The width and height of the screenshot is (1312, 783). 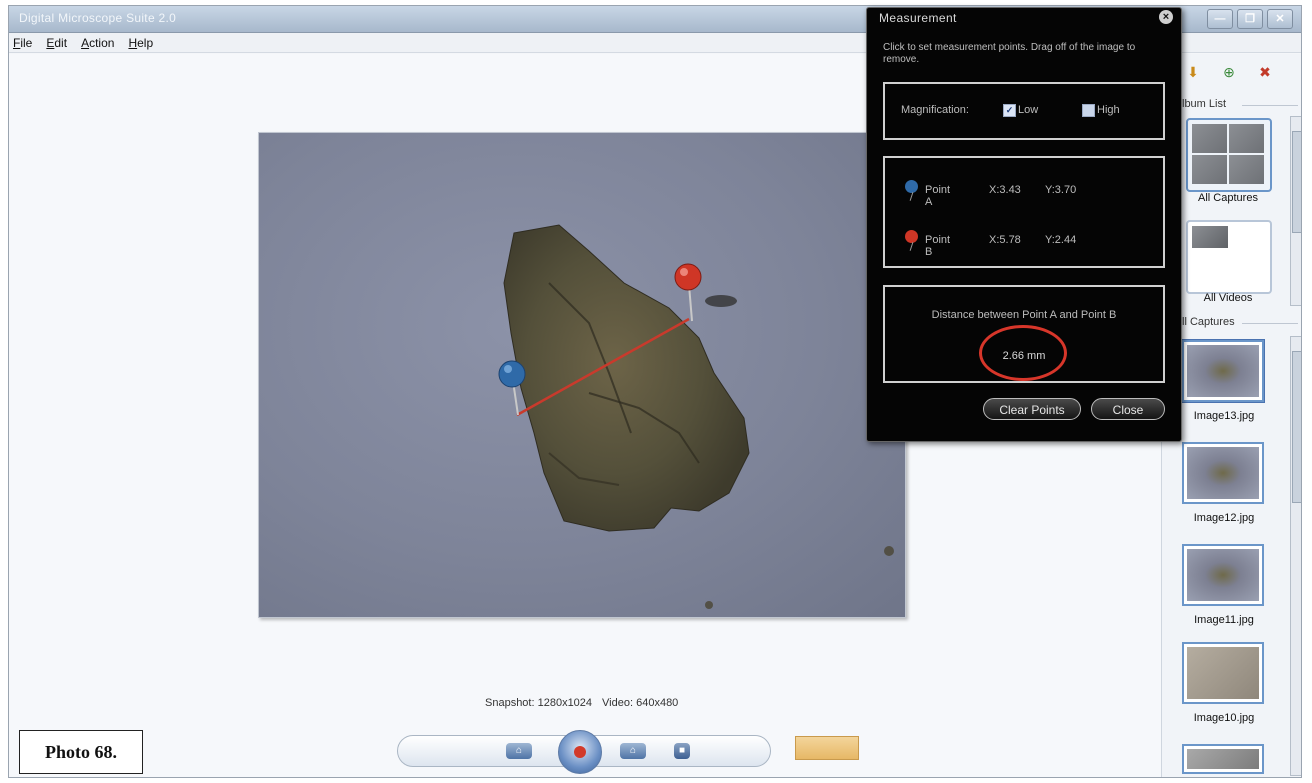 What do you see at coordinates (911, 186) in the screenshot?
I see `blue-pin-icon` at bounding box center [911, 186].